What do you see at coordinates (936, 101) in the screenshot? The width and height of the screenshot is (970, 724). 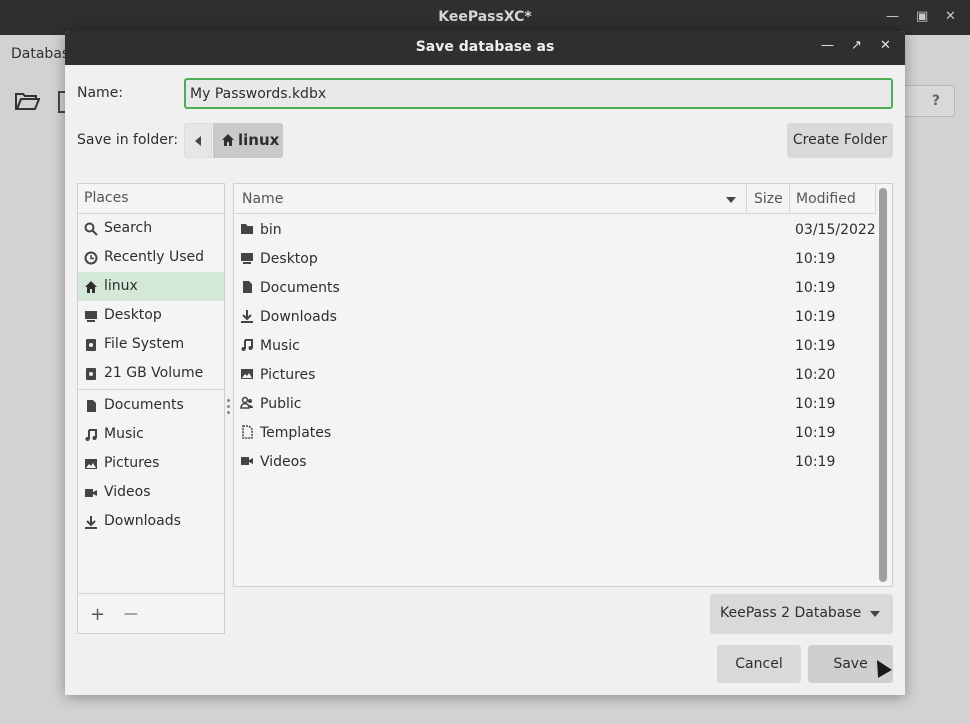 I see `help-icon: ?` at bounding box center [936, 101].